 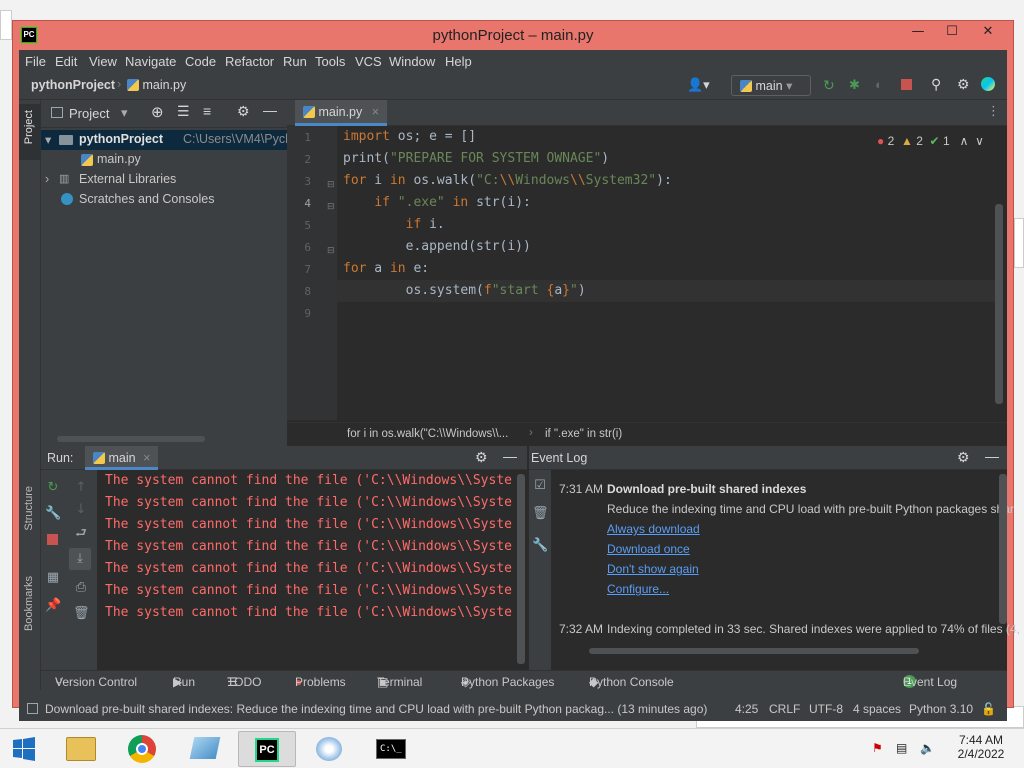 I want to click on menu-view: View, so click(x=103, y=61).